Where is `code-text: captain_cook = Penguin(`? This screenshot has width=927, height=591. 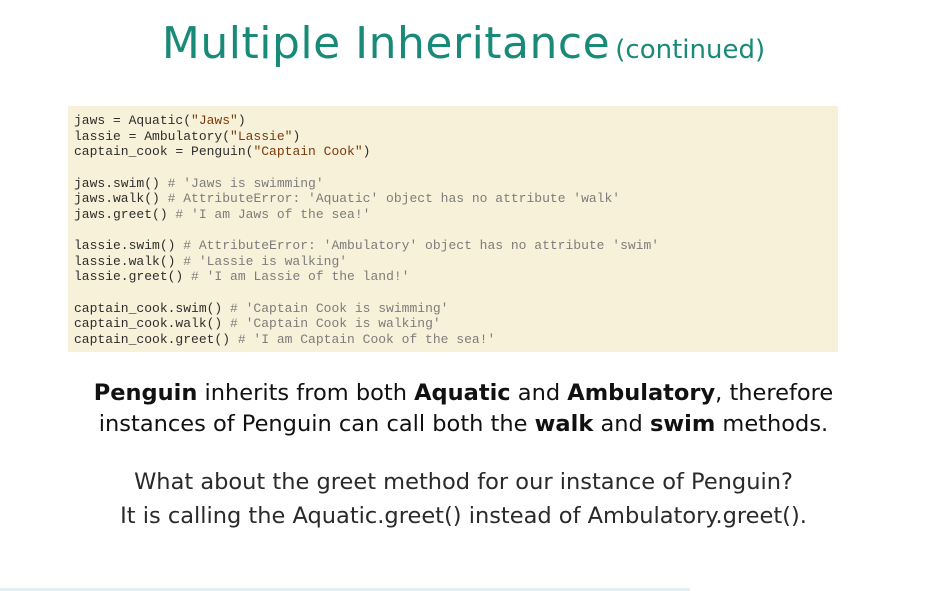
code-text: captain_cook = Penguin( is located at coordinates (164, 151).